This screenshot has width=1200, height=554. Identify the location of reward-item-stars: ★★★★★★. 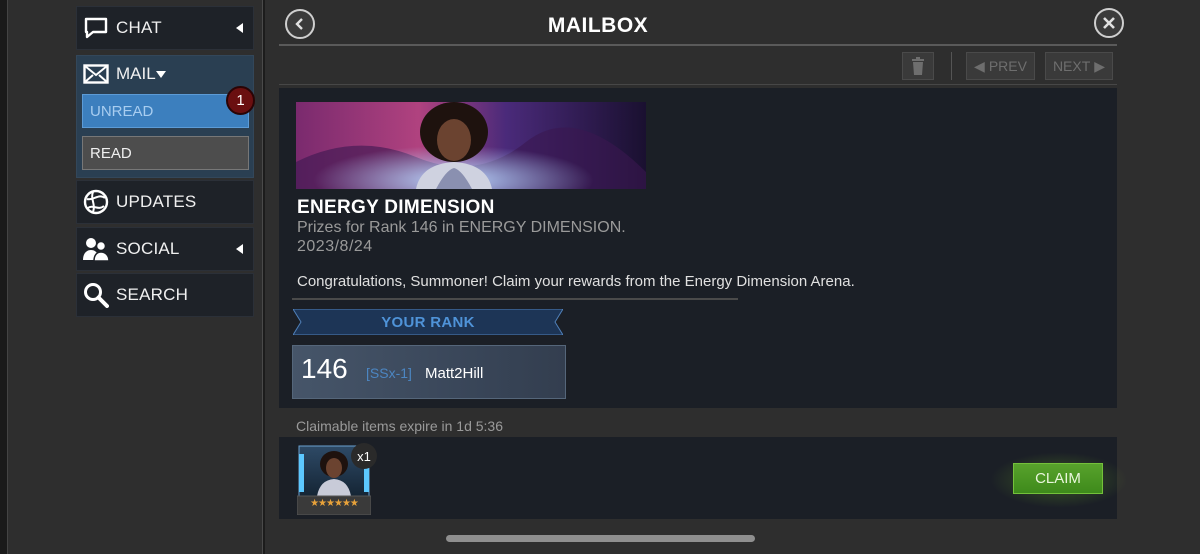
(334, 503).